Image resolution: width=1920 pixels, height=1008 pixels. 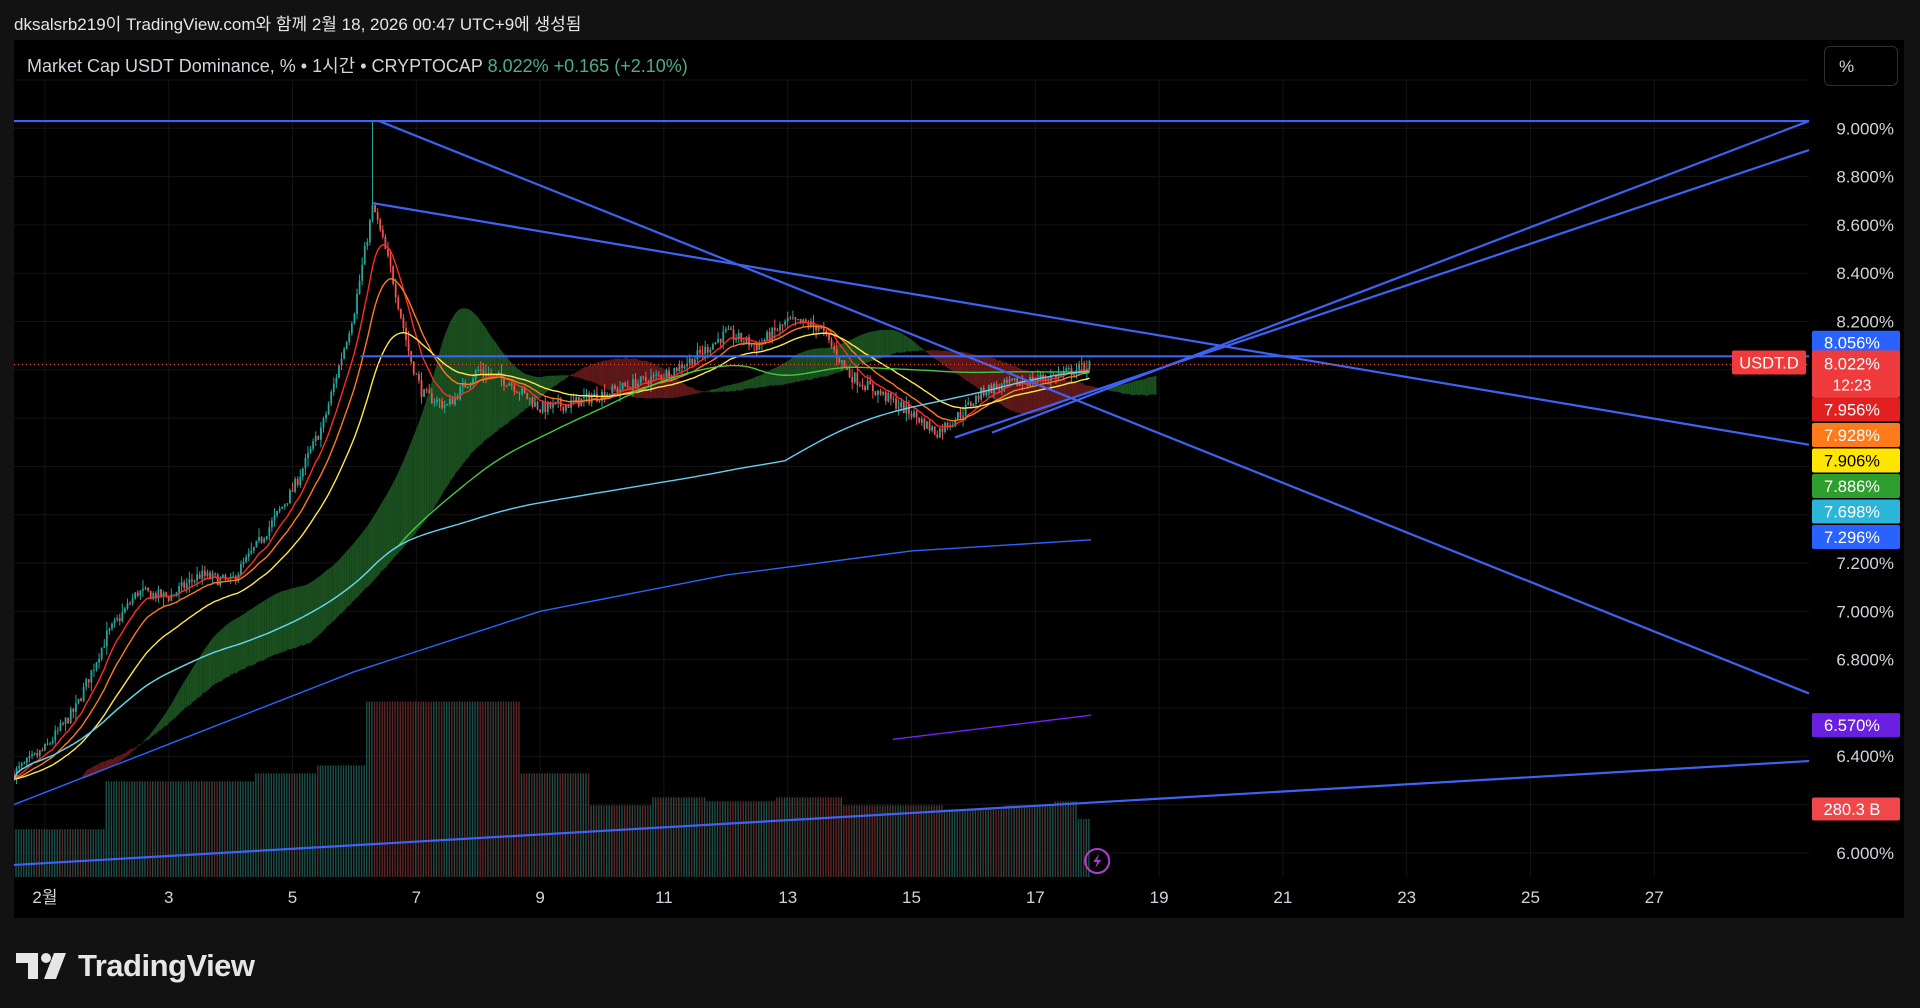 I want to click on price-tick-label: 6.800%, so click(x=1865, y=660).